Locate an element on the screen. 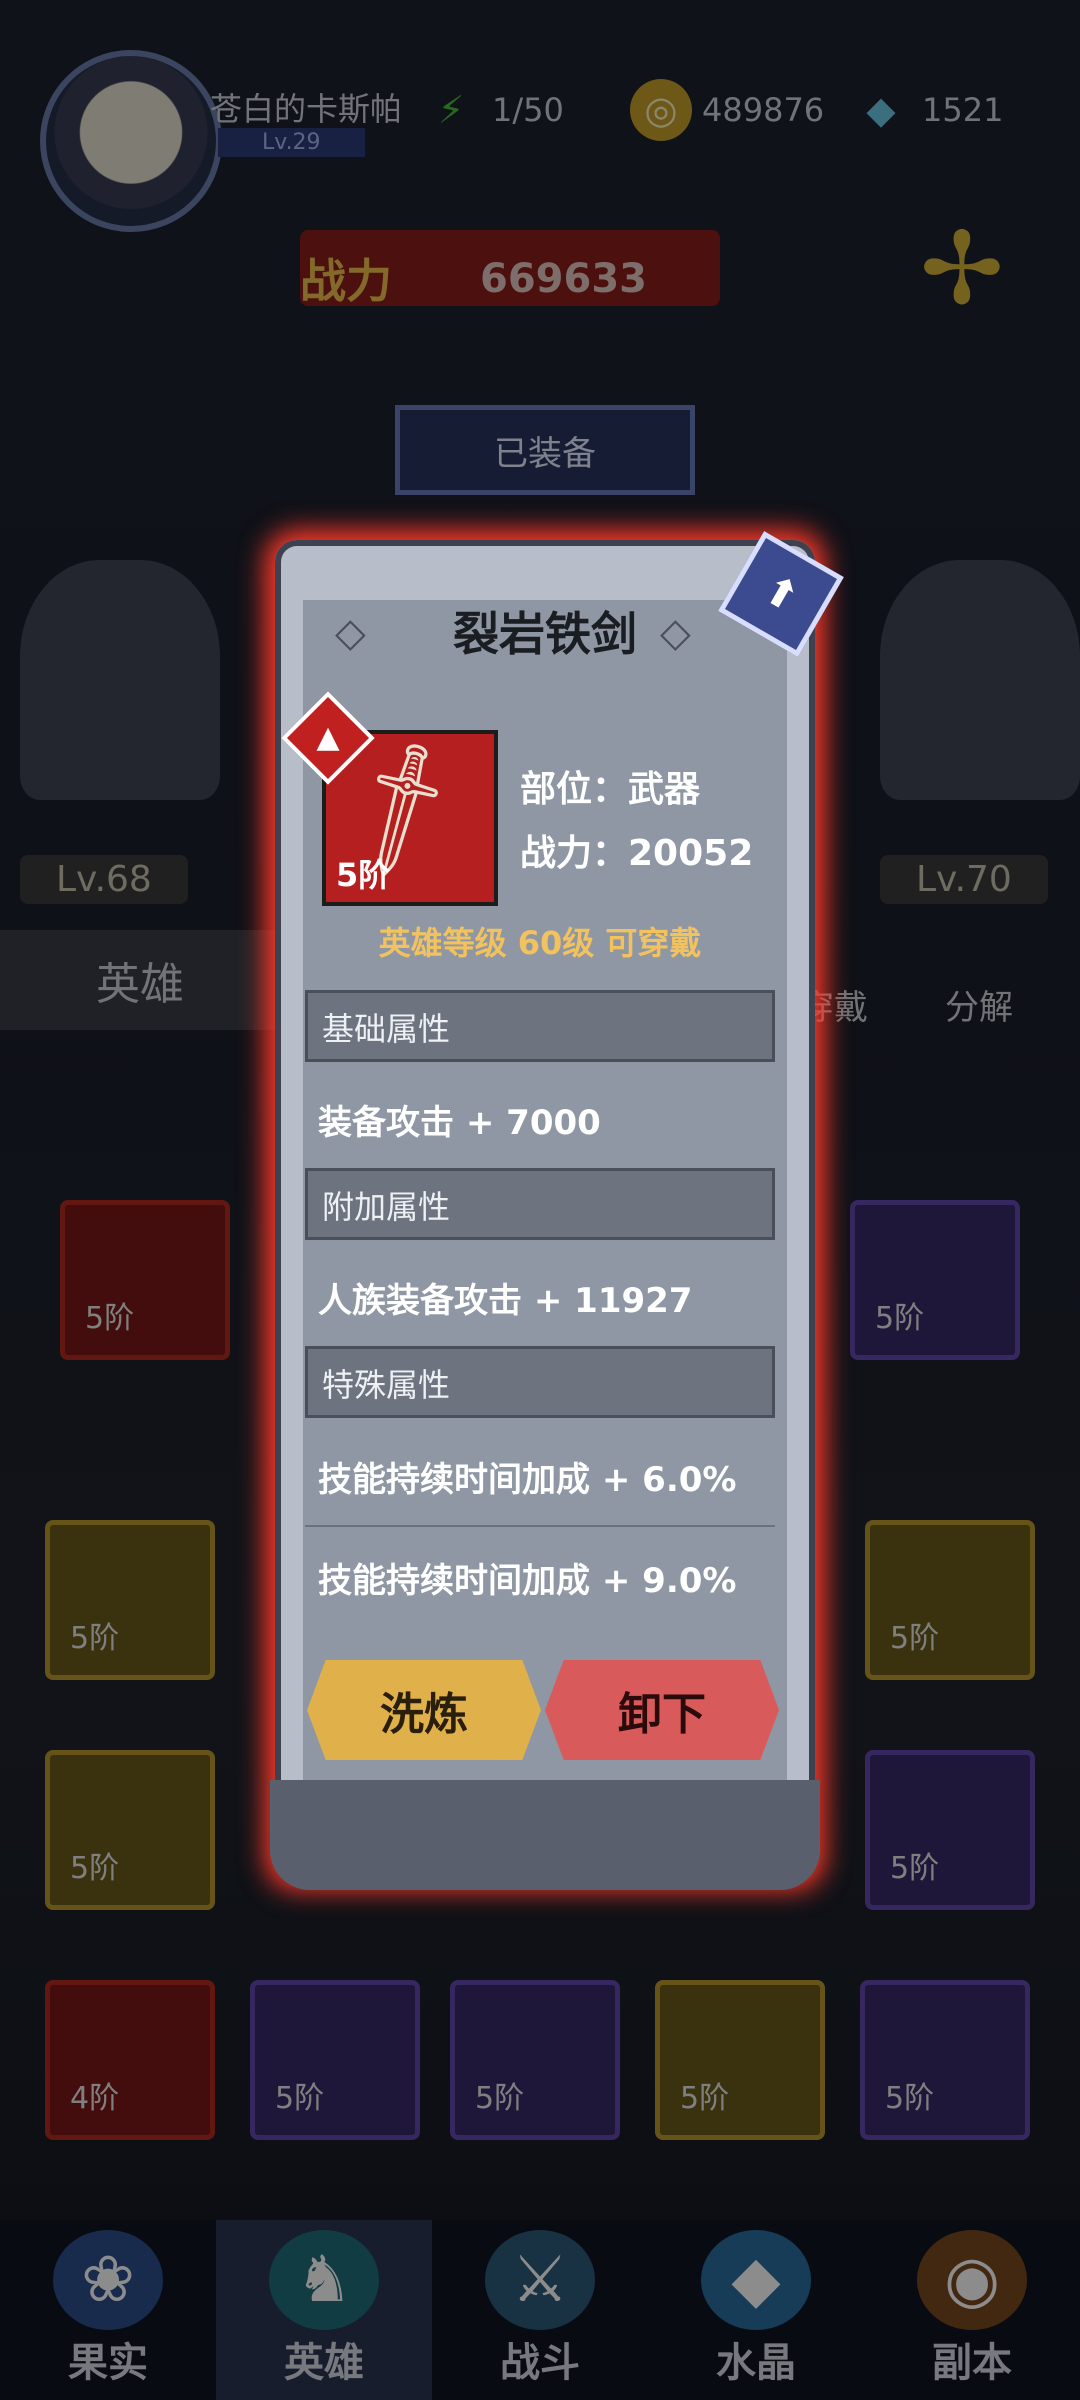  rarity-icon: ▲ is located at coordinates (328, 737).